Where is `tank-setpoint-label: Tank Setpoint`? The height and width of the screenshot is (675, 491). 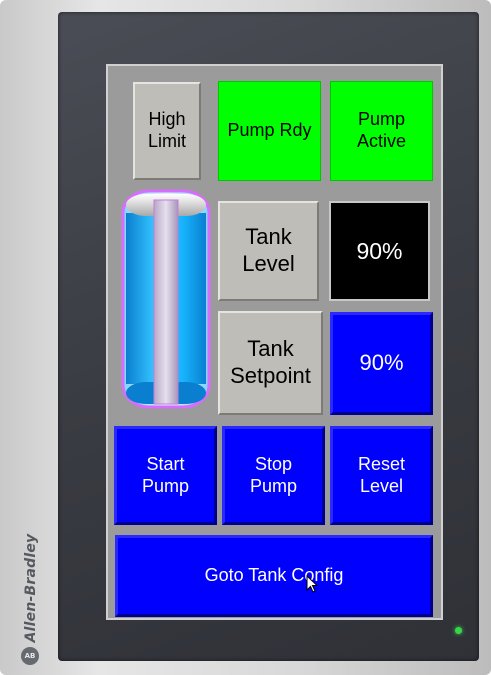 tank-setpoint-label: Tank Setpoint is located at coordinates (270, 363).